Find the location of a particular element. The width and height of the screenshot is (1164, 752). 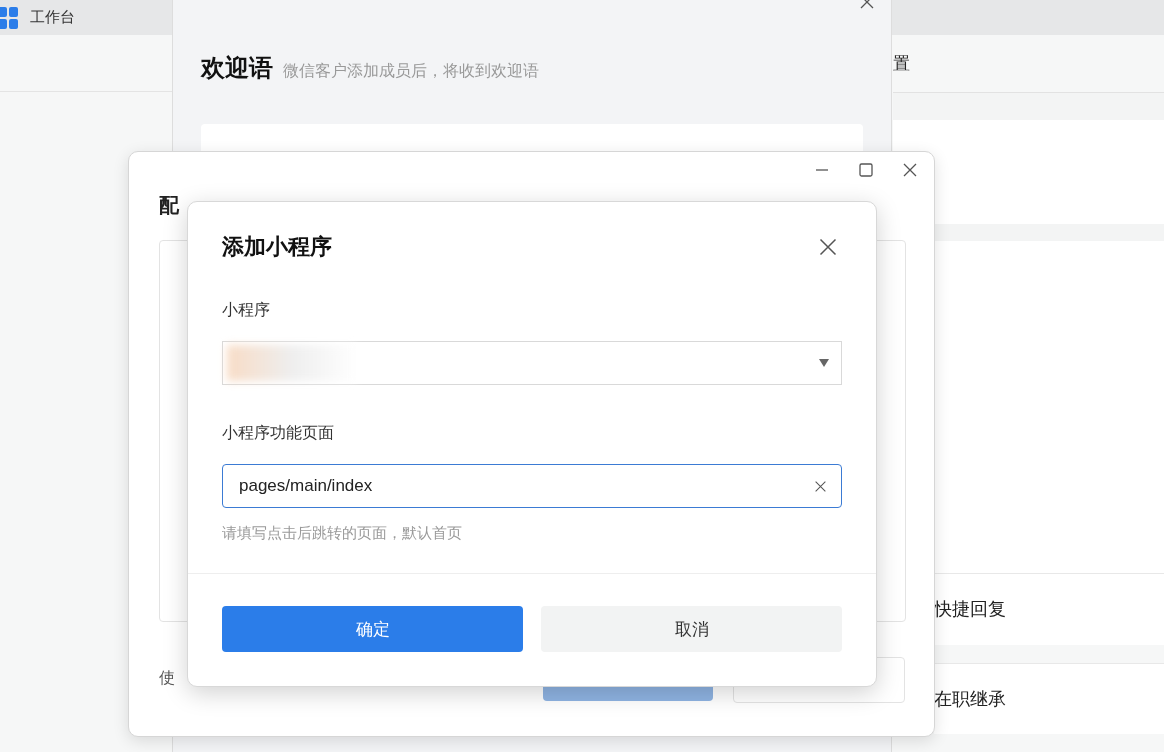

cancel-button: 取消 is located at coordinates (691, 629).